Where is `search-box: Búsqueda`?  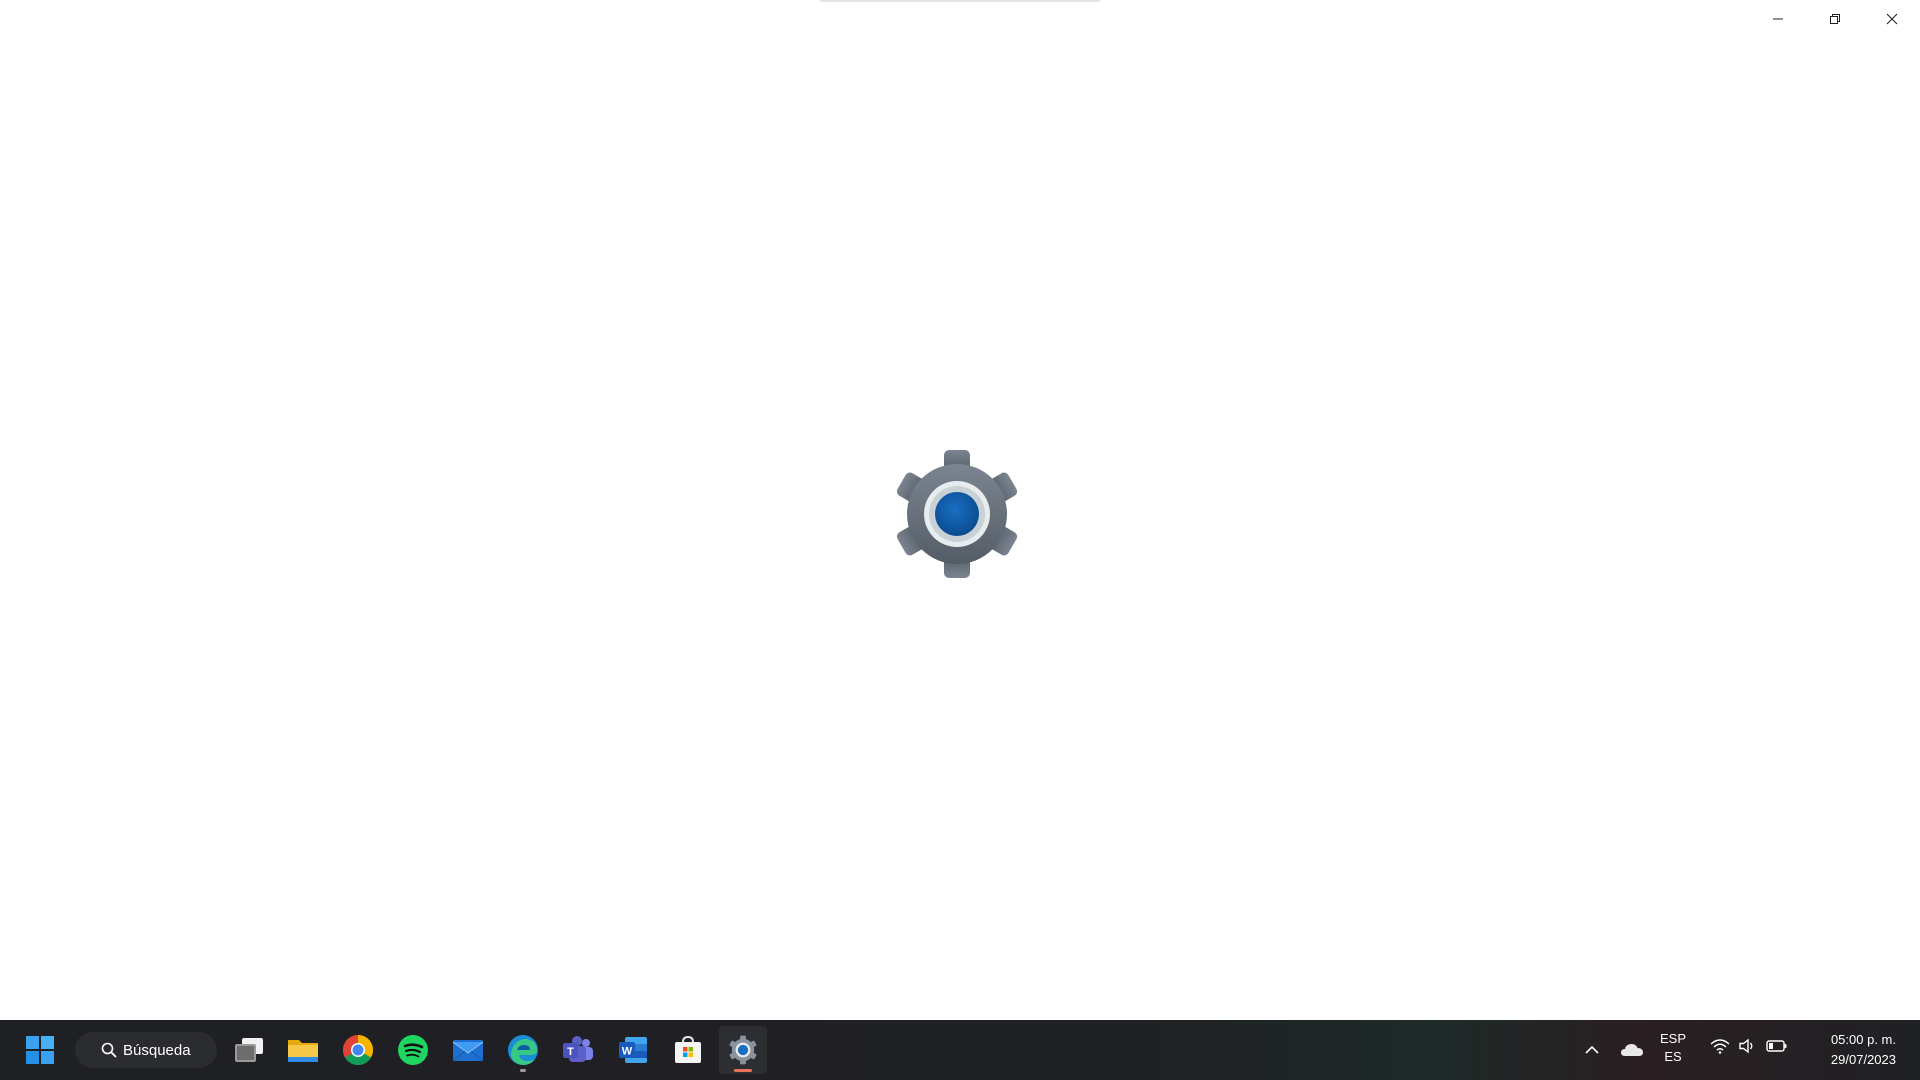 search-box: Búsqueda is located at coordinates (146, 1050).